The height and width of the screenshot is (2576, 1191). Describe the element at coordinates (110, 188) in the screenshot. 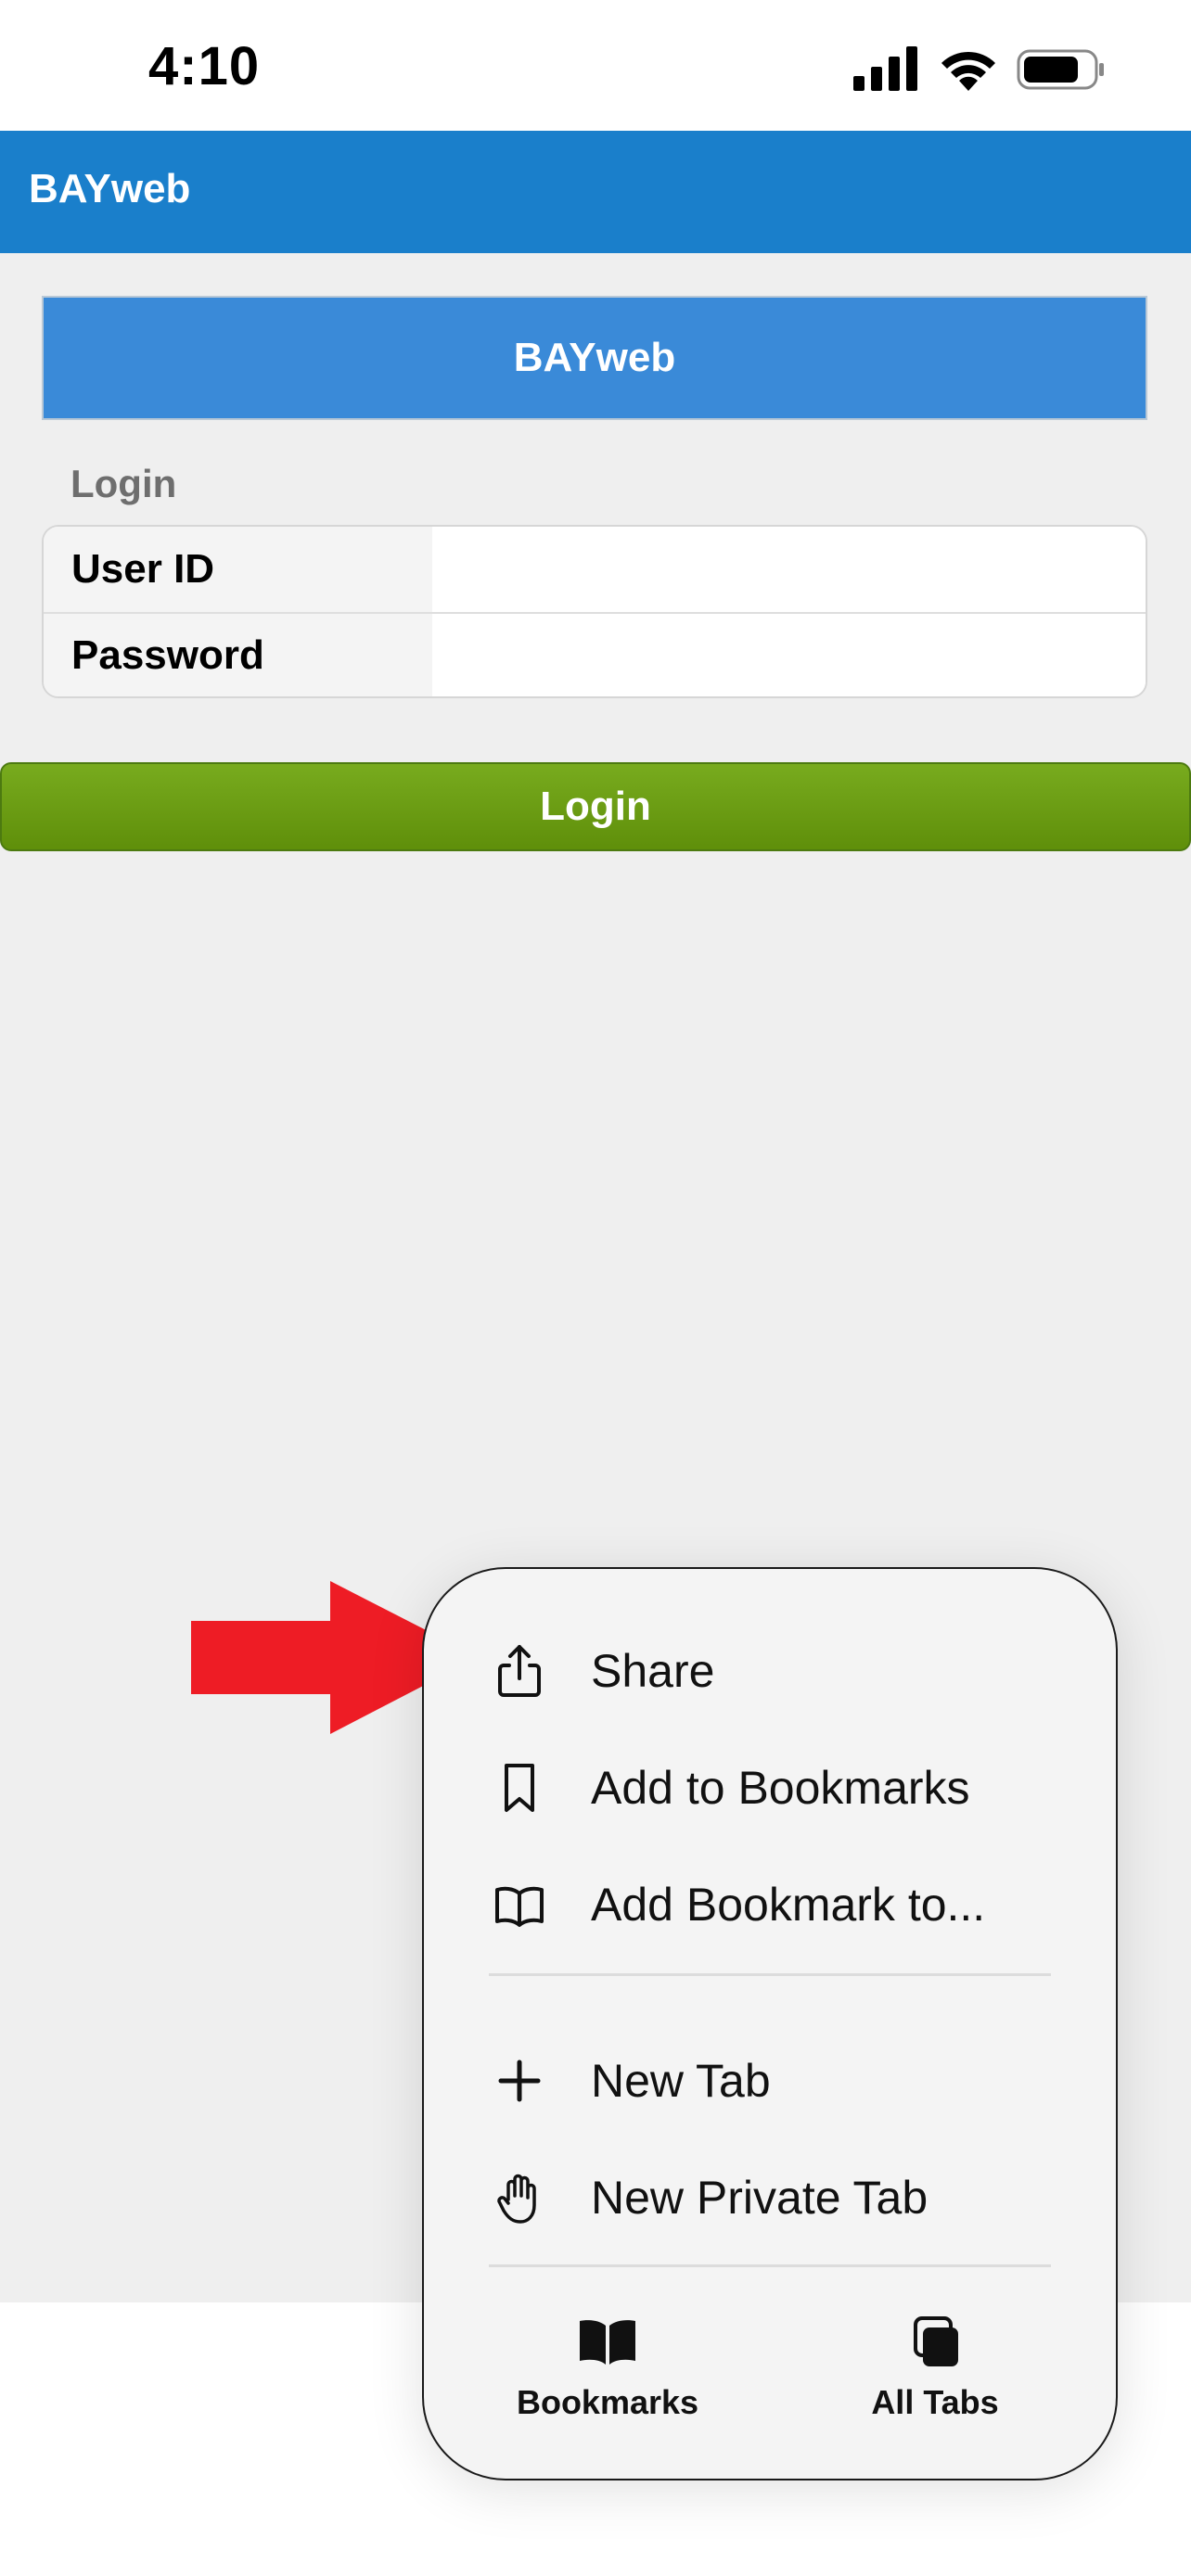

I see `app-header-title: BAYweb` at that location.